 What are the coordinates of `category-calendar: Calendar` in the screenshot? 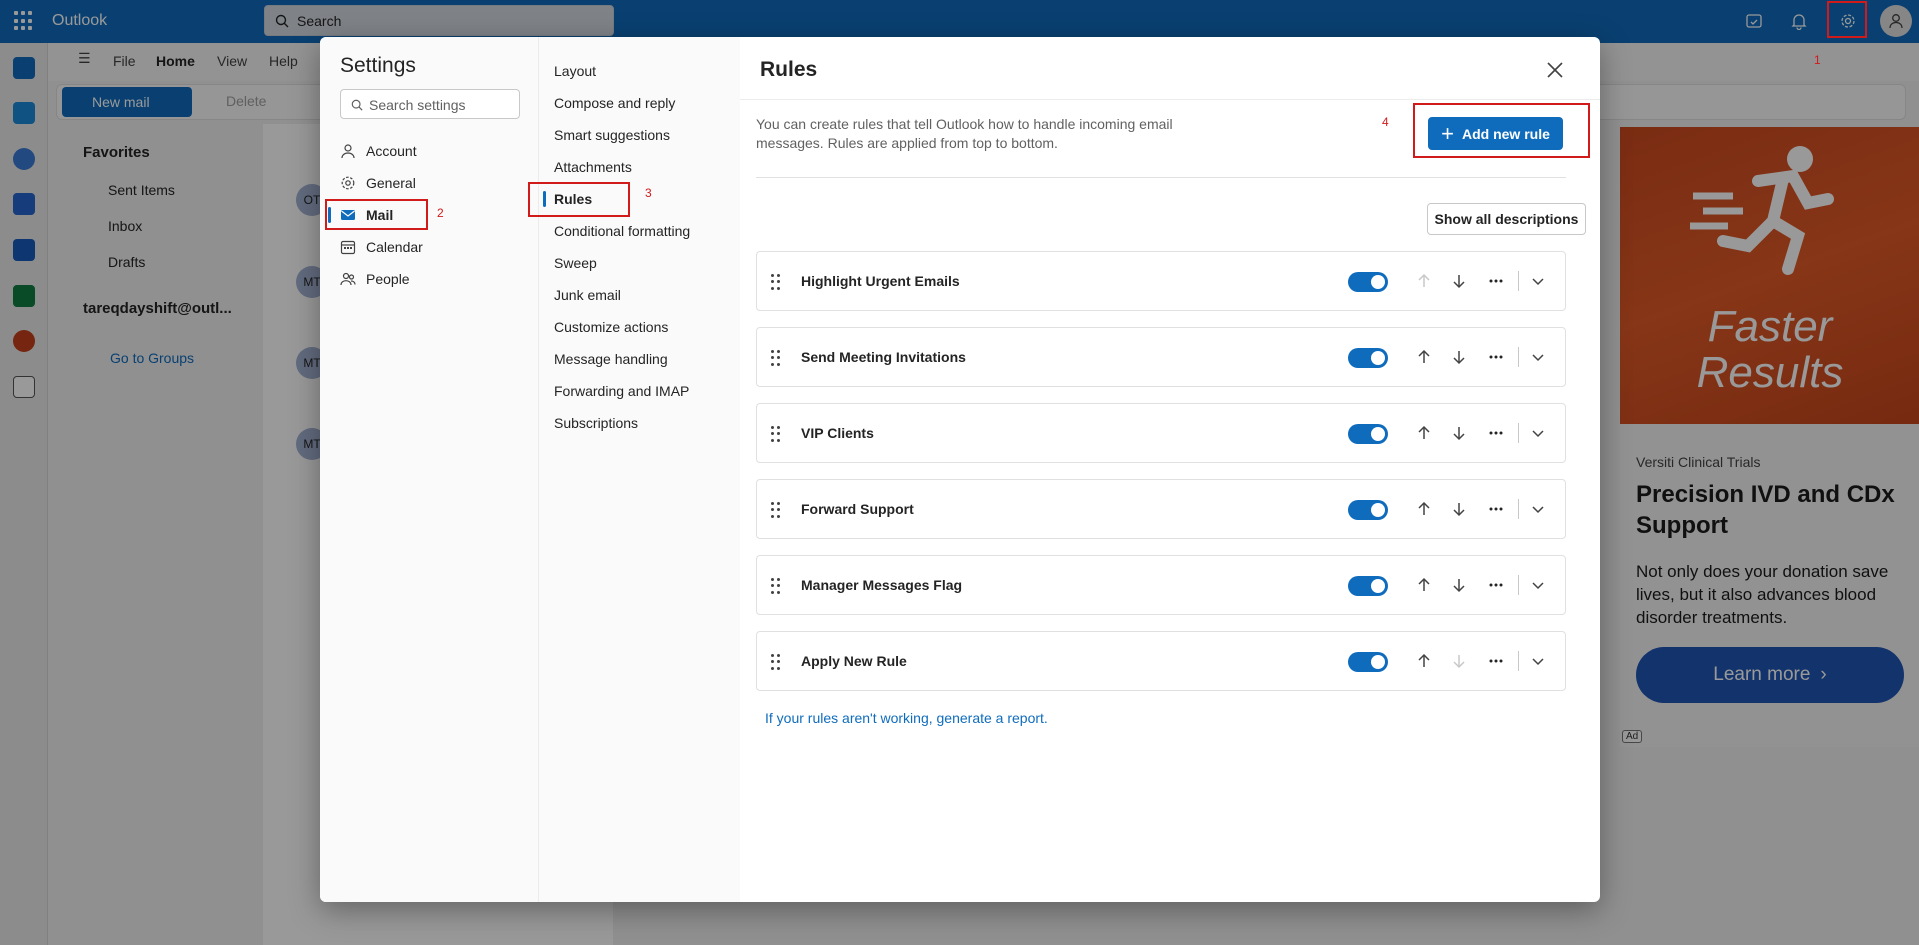 It's located at (430, 247).